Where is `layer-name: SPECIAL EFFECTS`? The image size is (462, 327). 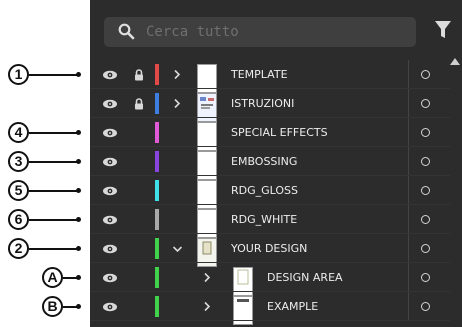
layer-name: SPECIAL EFFECTS is located at coordinates (279, 132).